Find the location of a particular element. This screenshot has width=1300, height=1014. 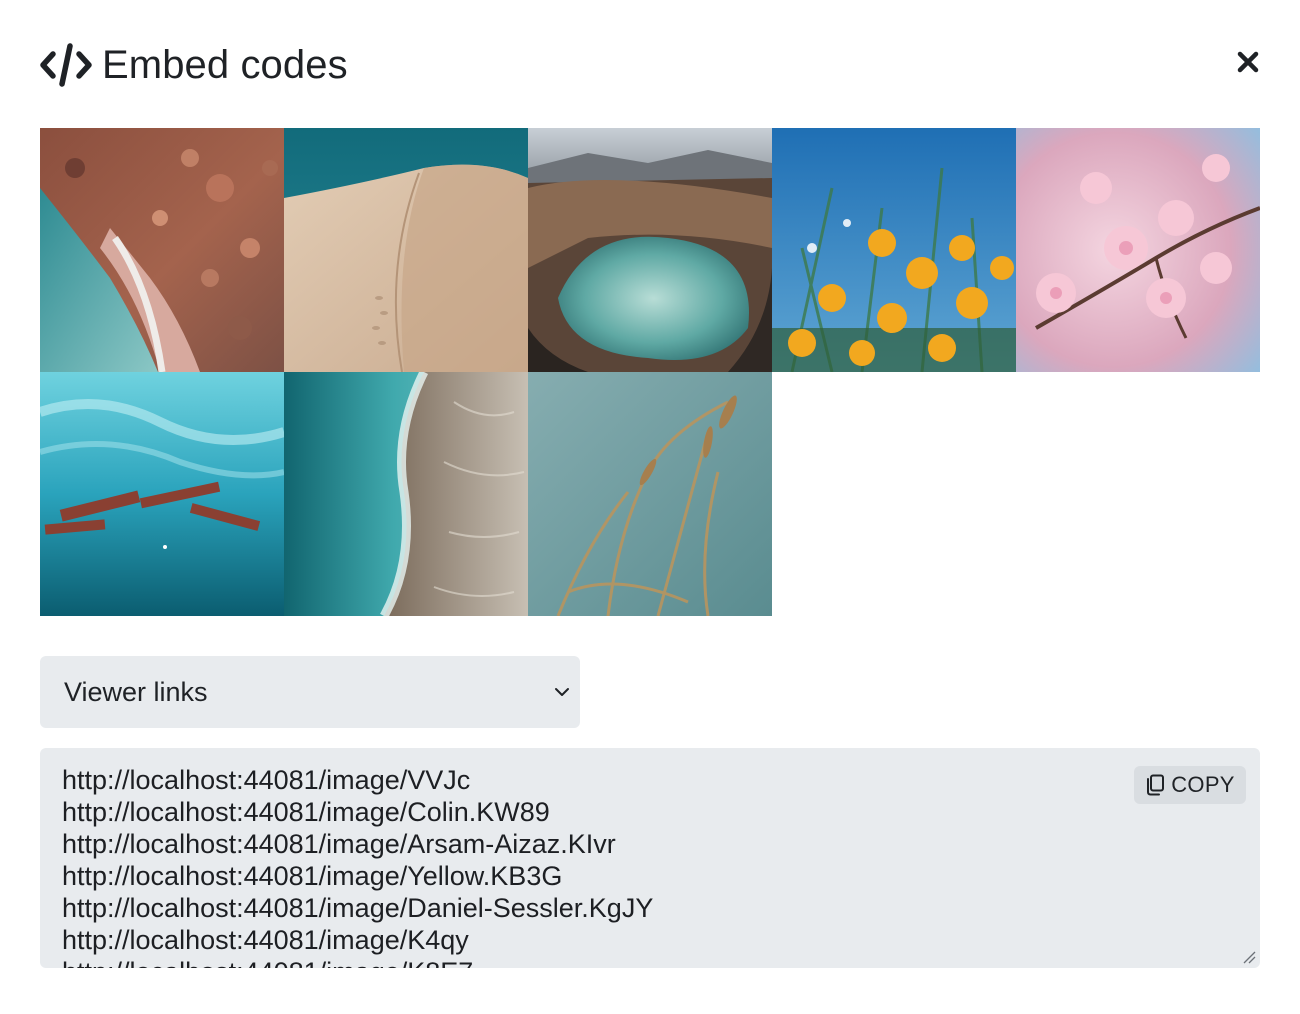

copy-button-label: COPY is located at coordinates (1203, 784).